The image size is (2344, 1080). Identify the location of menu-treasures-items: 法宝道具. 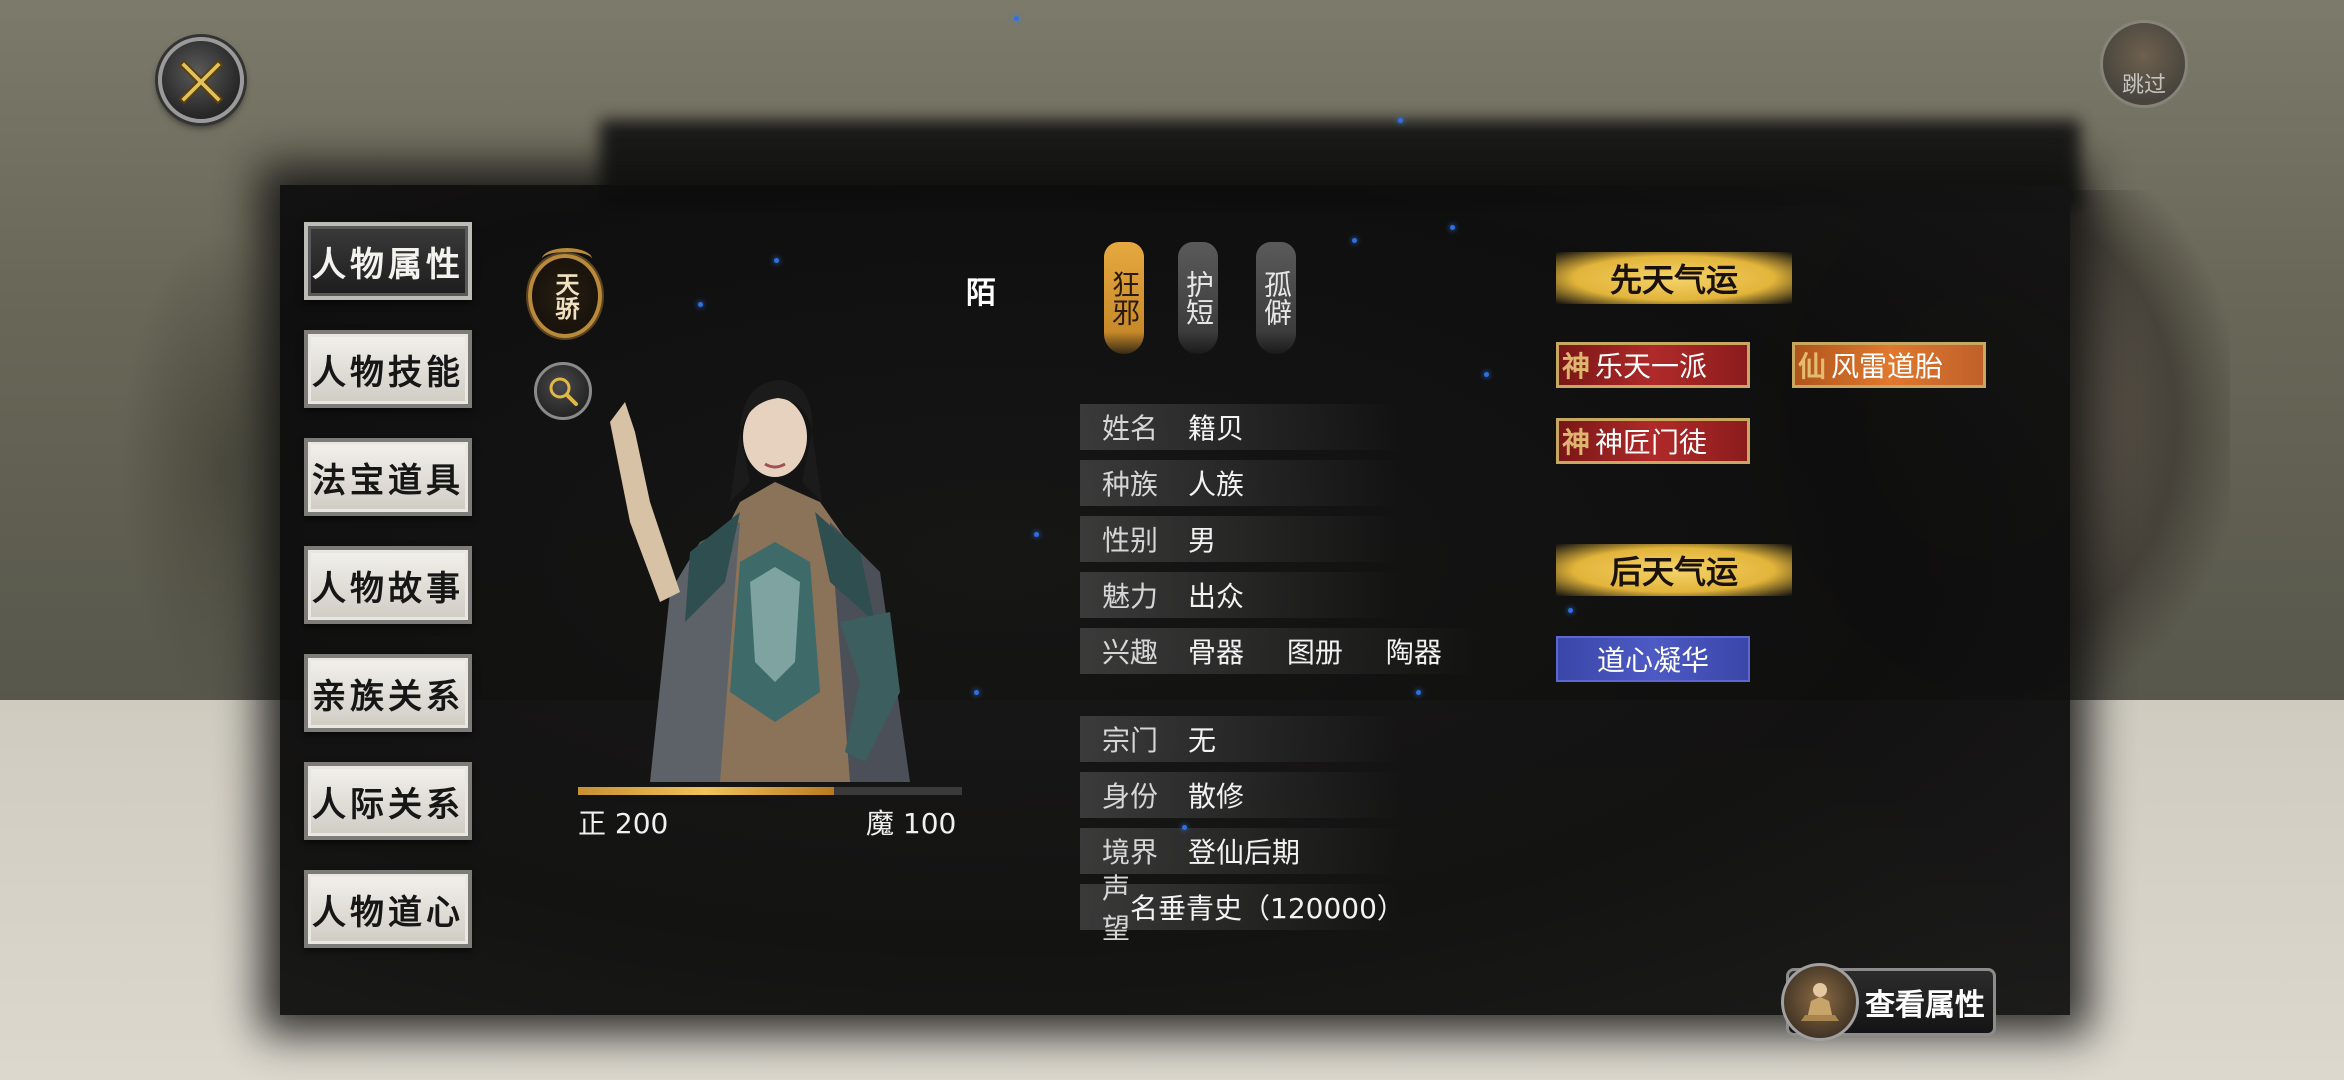
(388, 477).